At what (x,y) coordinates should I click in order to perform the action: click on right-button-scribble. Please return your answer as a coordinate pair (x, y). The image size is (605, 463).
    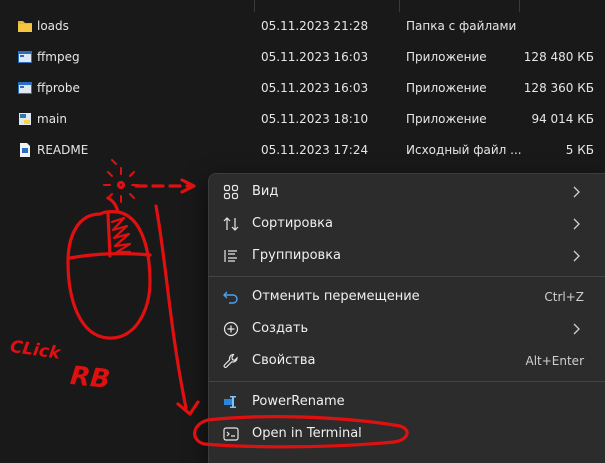
    Looking at the image, I should click on (121, 235).